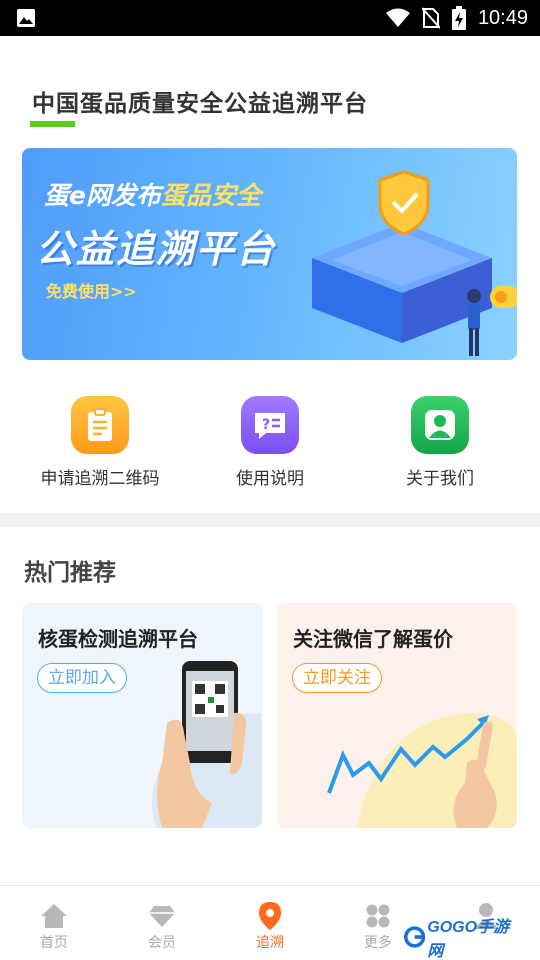 The height and width of the screenshot is (960, 540). What do you see at coordinates (422, 770) in the screenshot?
I see `price-trend-illustration` at bounding box center [422, 770].